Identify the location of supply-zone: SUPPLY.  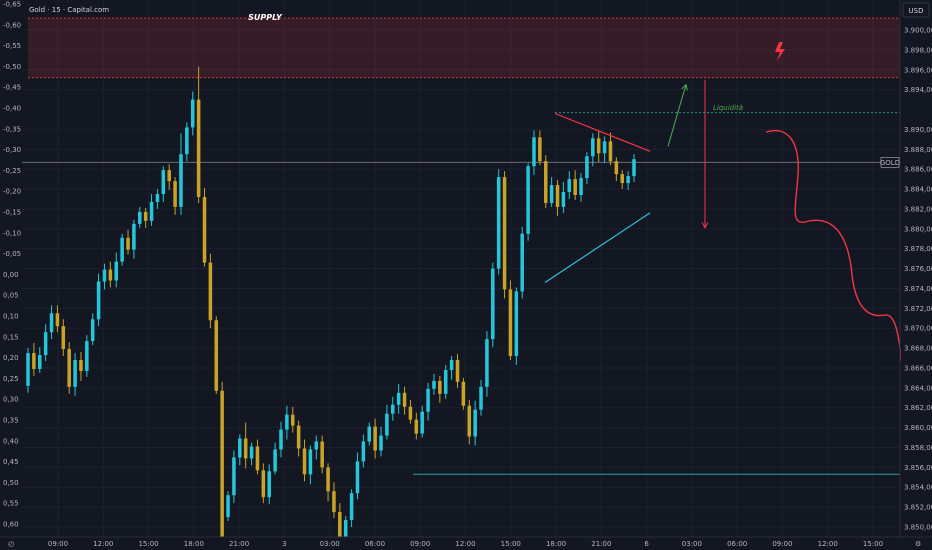
(464, 46).